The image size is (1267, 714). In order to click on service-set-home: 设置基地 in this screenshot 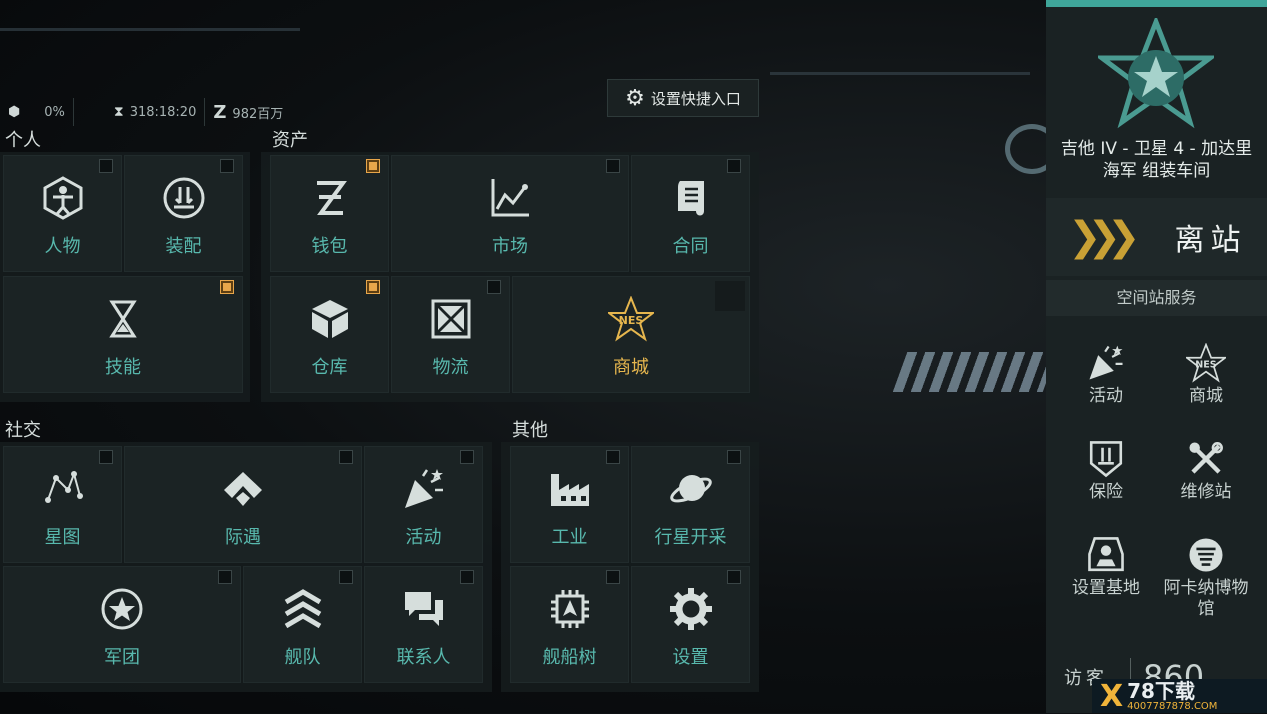, I will do `click(1106, 565)`.